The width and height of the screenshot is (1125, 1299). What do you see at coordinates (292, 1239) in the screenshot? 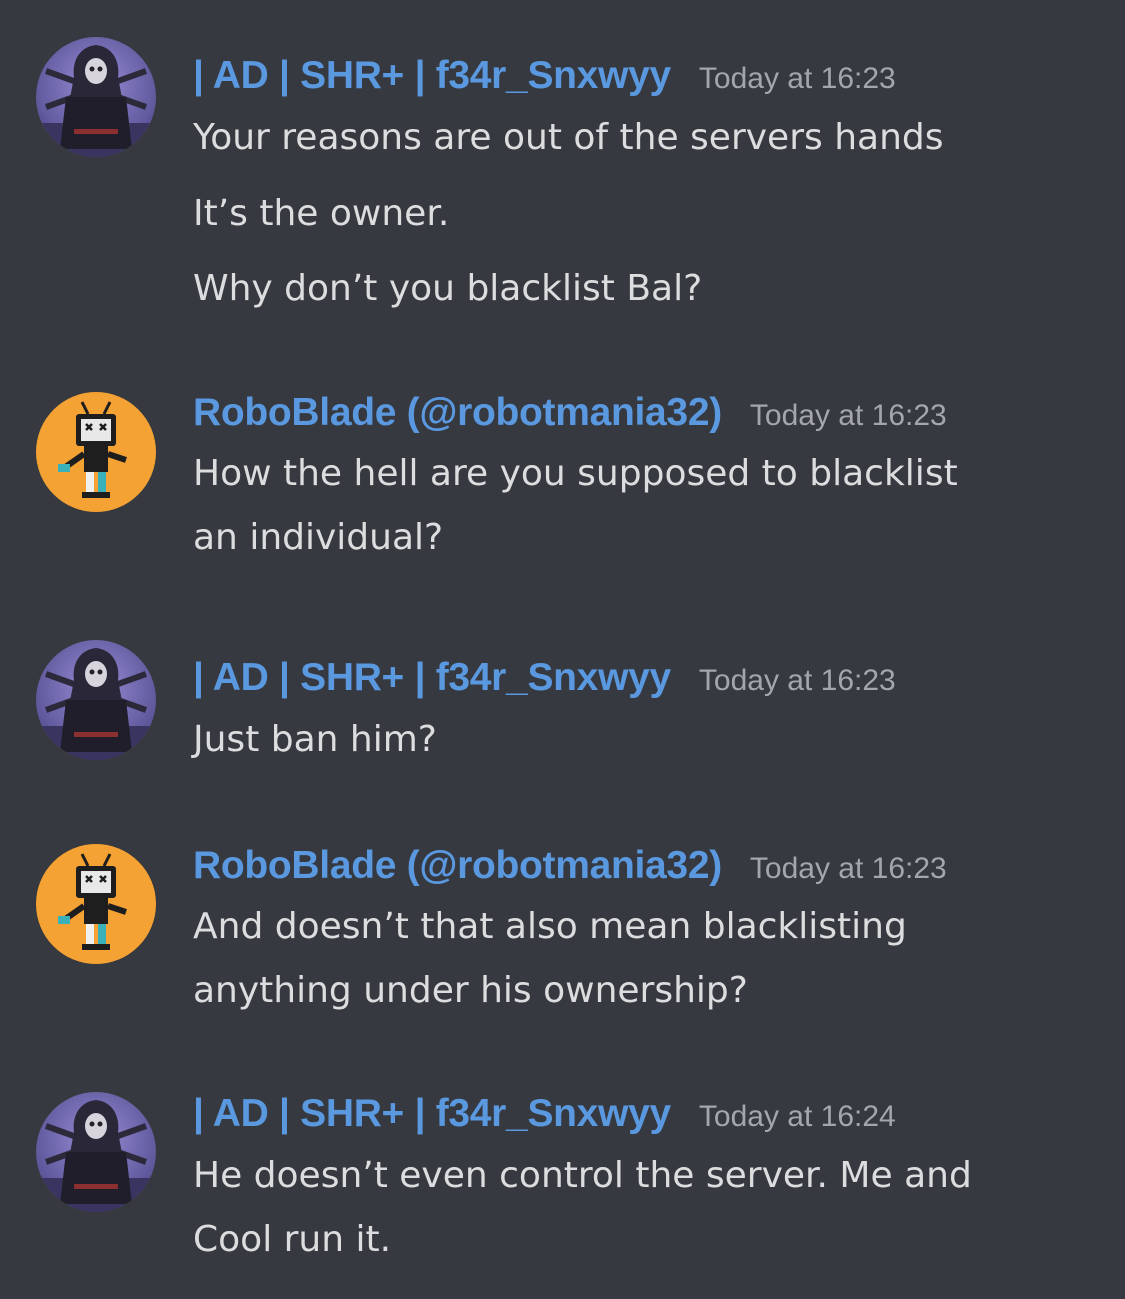
I see `message-text: Cool run it.` at bounding box center [292, 1239].